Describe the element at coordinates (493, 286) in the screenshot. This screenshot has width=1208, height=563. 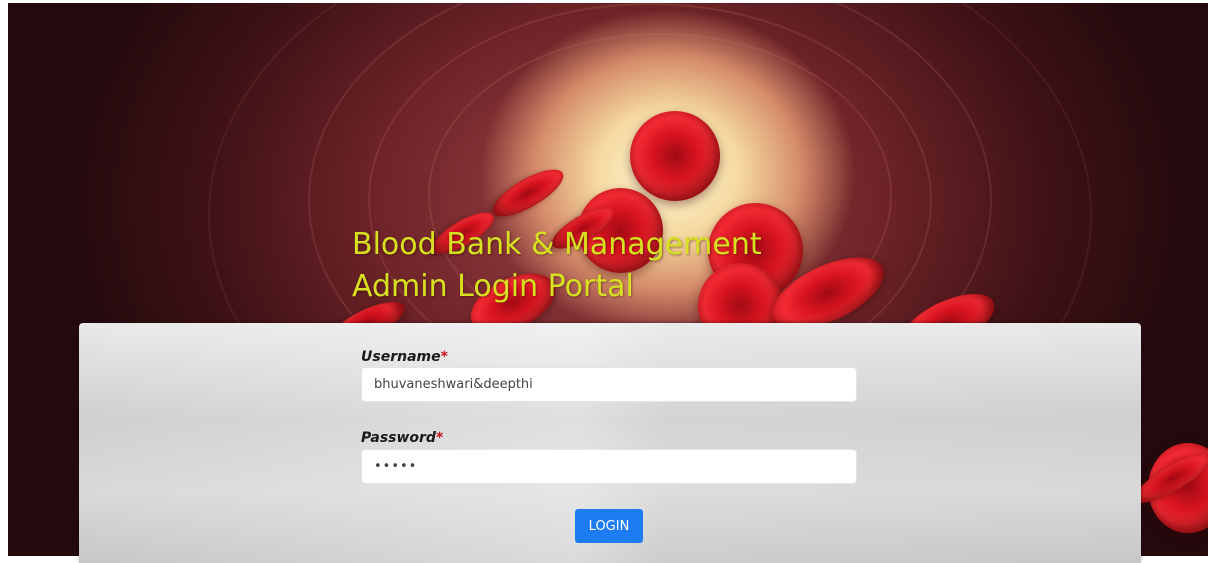
I see `title-line-2: Admin Login Portal` at that location.